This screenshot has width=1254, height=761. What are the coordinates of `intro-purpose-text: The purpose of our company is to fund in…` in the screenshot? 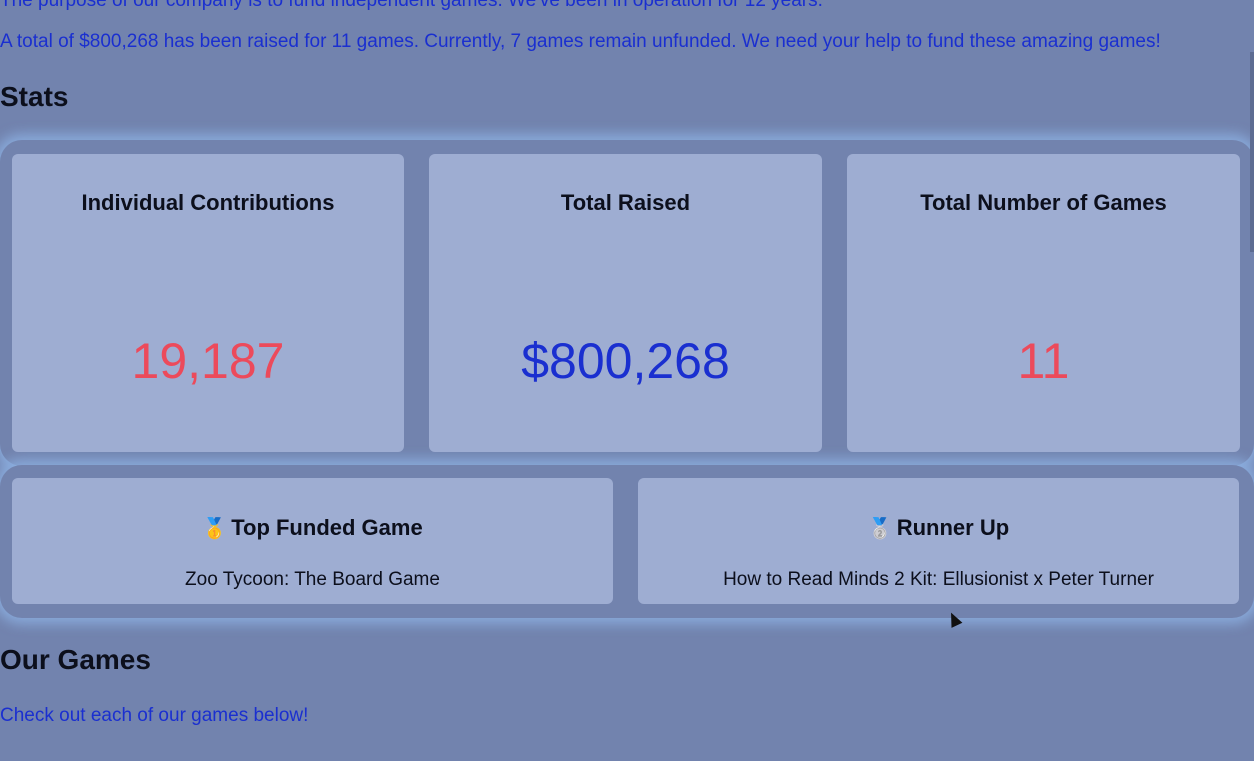 It's located at (411, 5).